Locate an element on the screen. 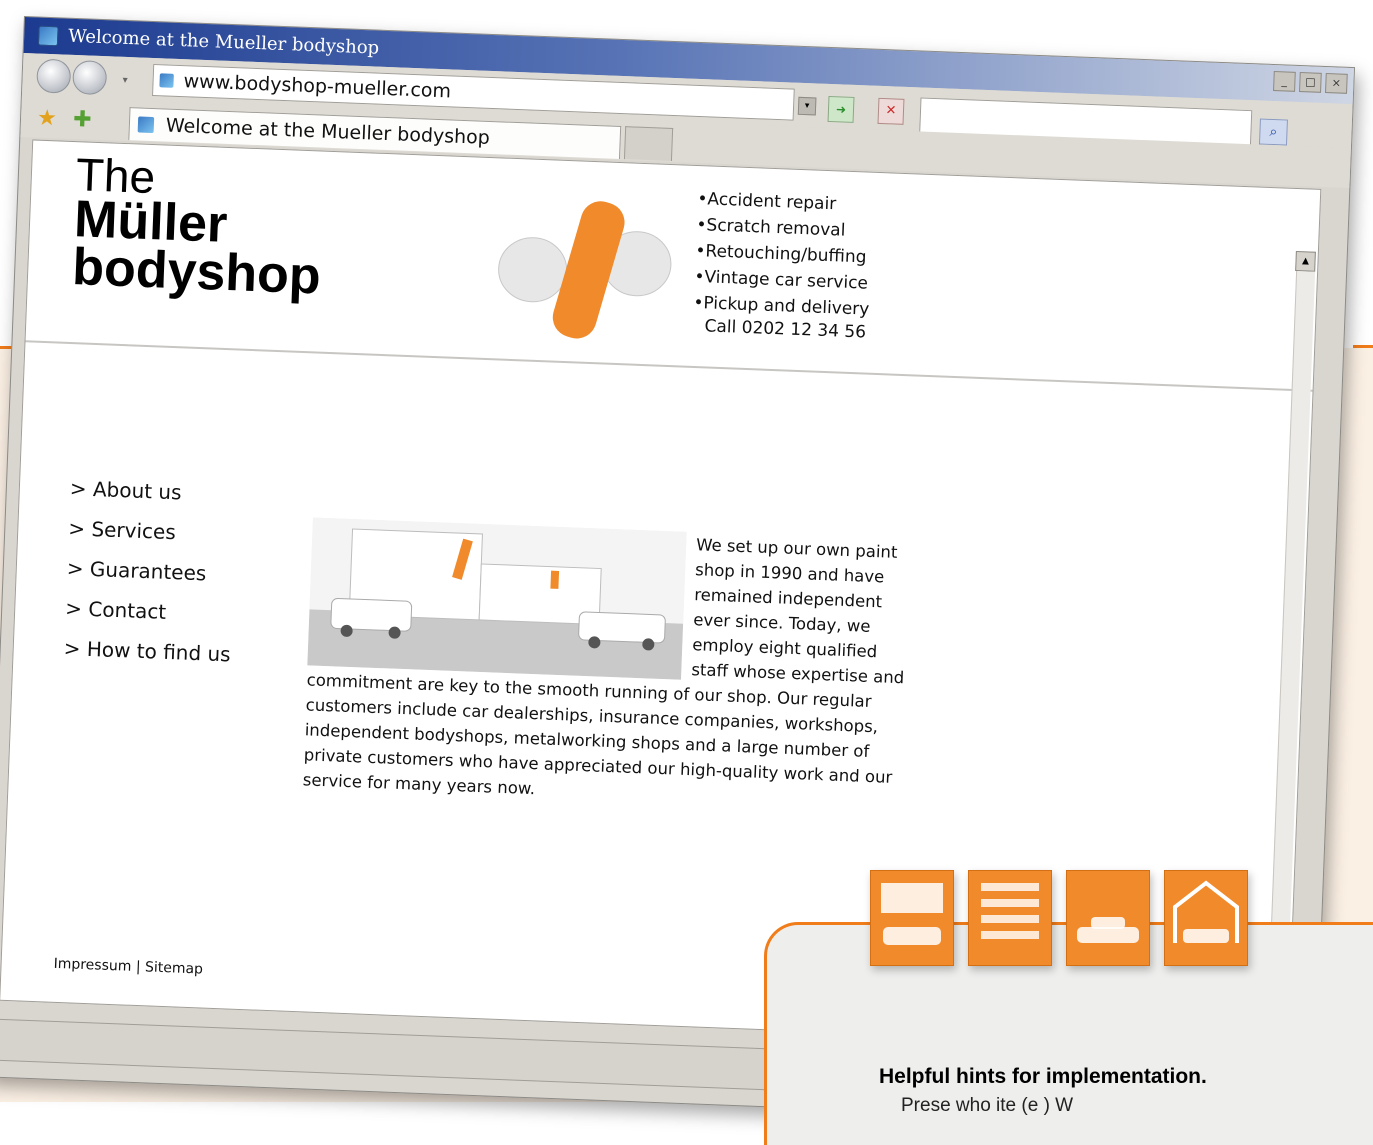  hints-title: Helpful hints for implementation. is located at coordinates (1043, 1076).